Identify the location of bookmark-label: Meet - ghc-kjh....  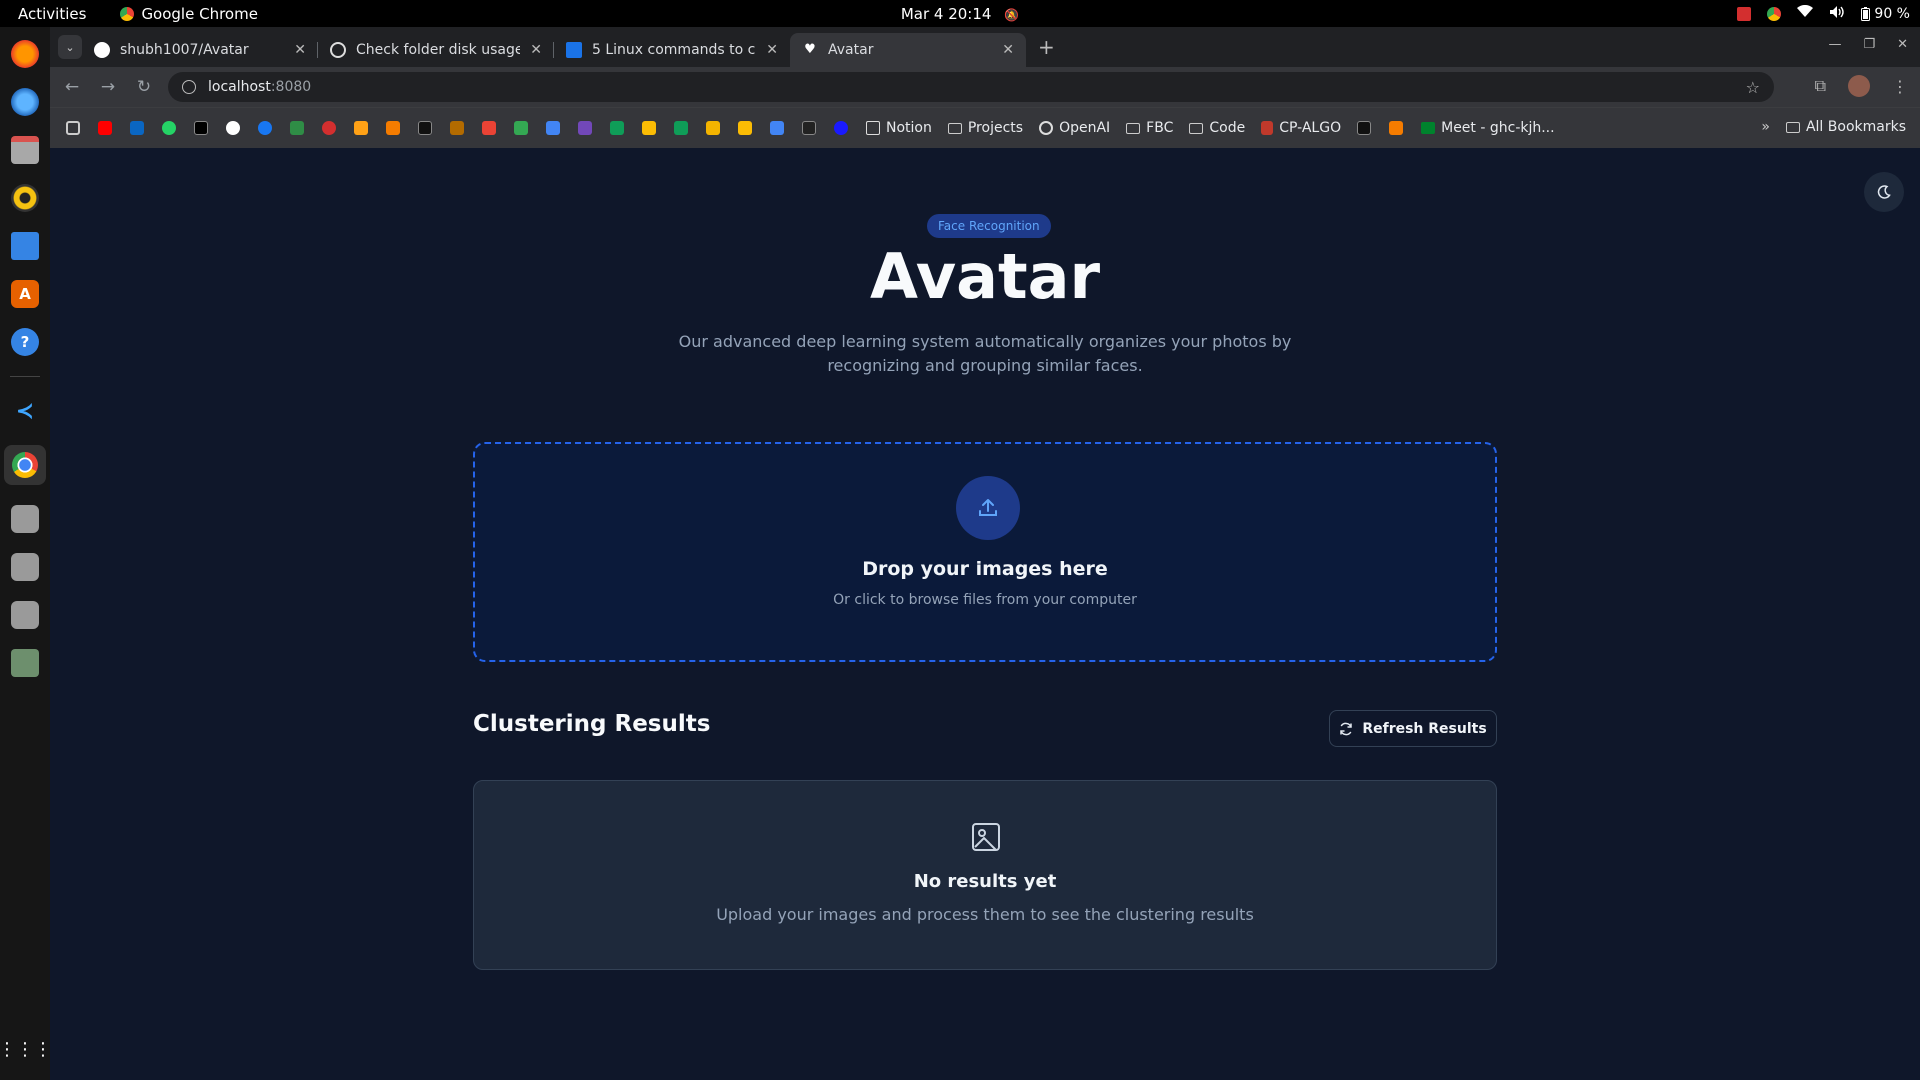
(1498, 128).